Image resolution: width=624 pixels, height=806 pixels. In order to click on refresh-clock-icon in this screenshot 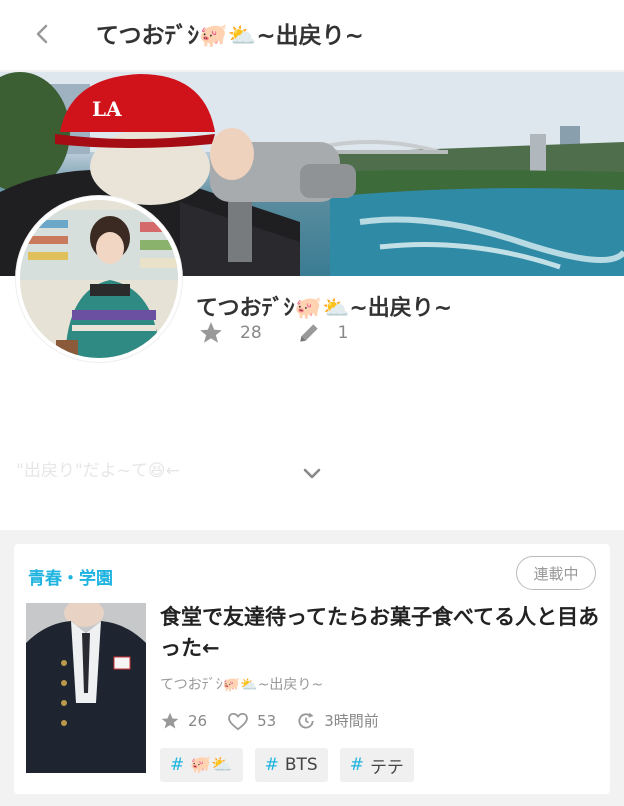, I will do `click(306, 720)`.